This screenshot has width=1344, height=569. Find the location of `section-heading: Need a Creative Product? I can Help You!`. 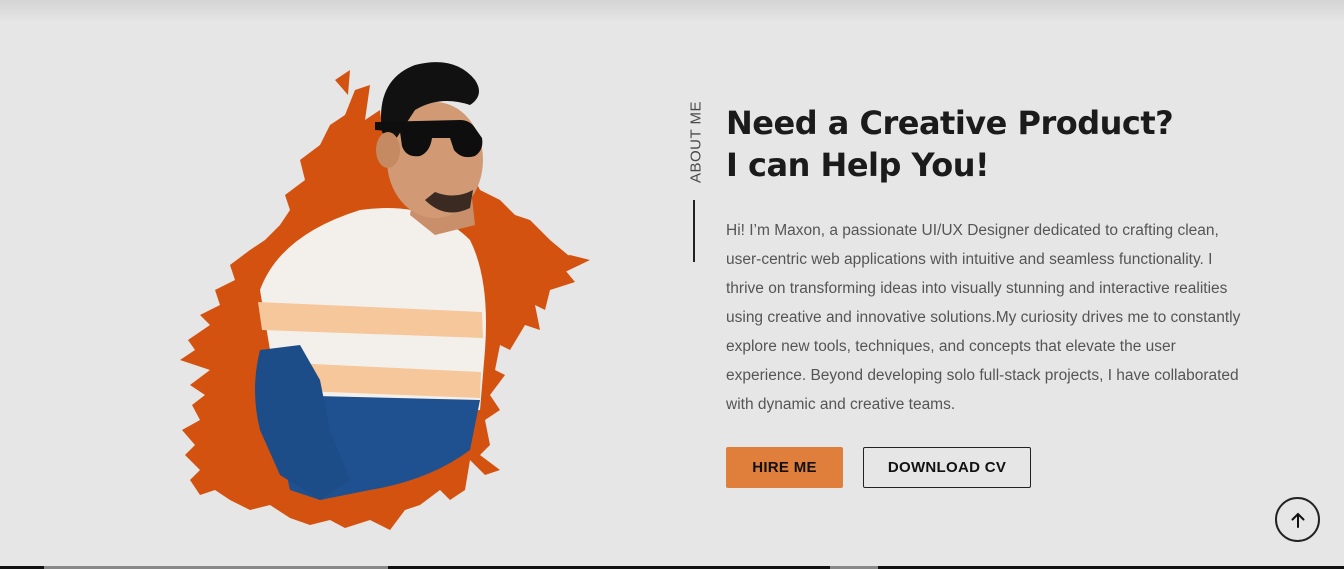

section-heading: Need a Creative Product? I can Help You! is located at coordinates (950, 144).